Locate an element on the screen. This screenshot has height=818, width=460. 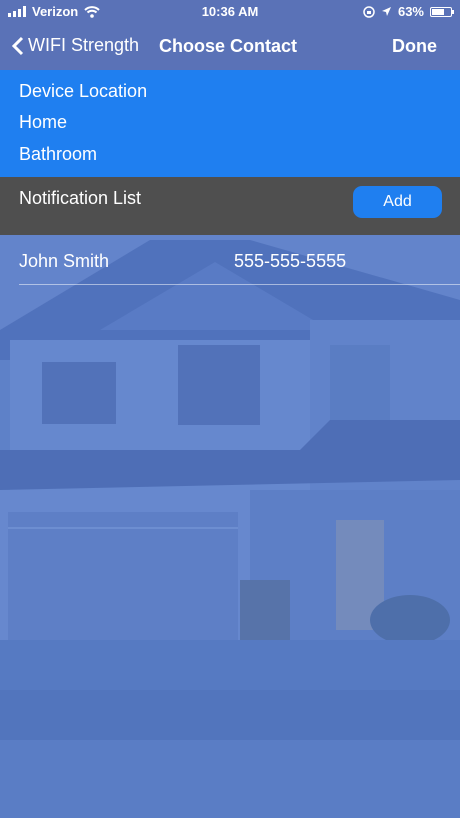
chevron-left-icon is located at coordinates (18, 45).